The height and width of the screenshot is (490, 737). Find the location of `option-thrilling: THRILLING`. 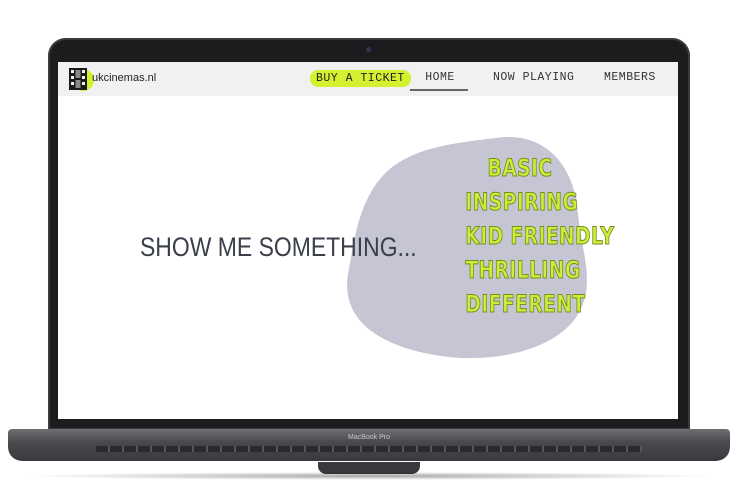

option-thrilling: THRILLING is located at coordinates (523, 270).